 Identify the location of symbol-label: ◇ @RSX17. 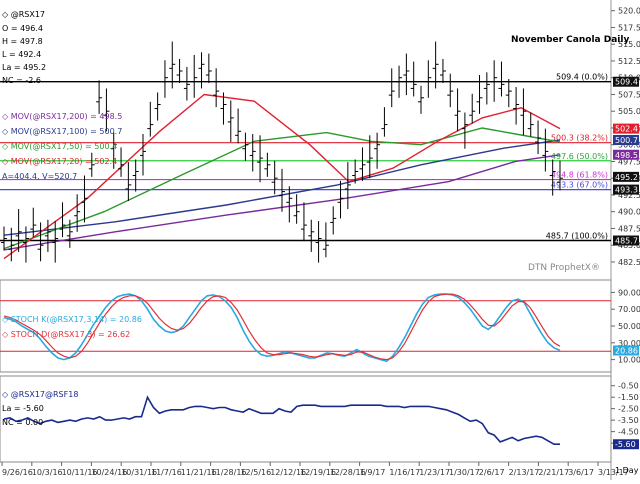
(23, 14).